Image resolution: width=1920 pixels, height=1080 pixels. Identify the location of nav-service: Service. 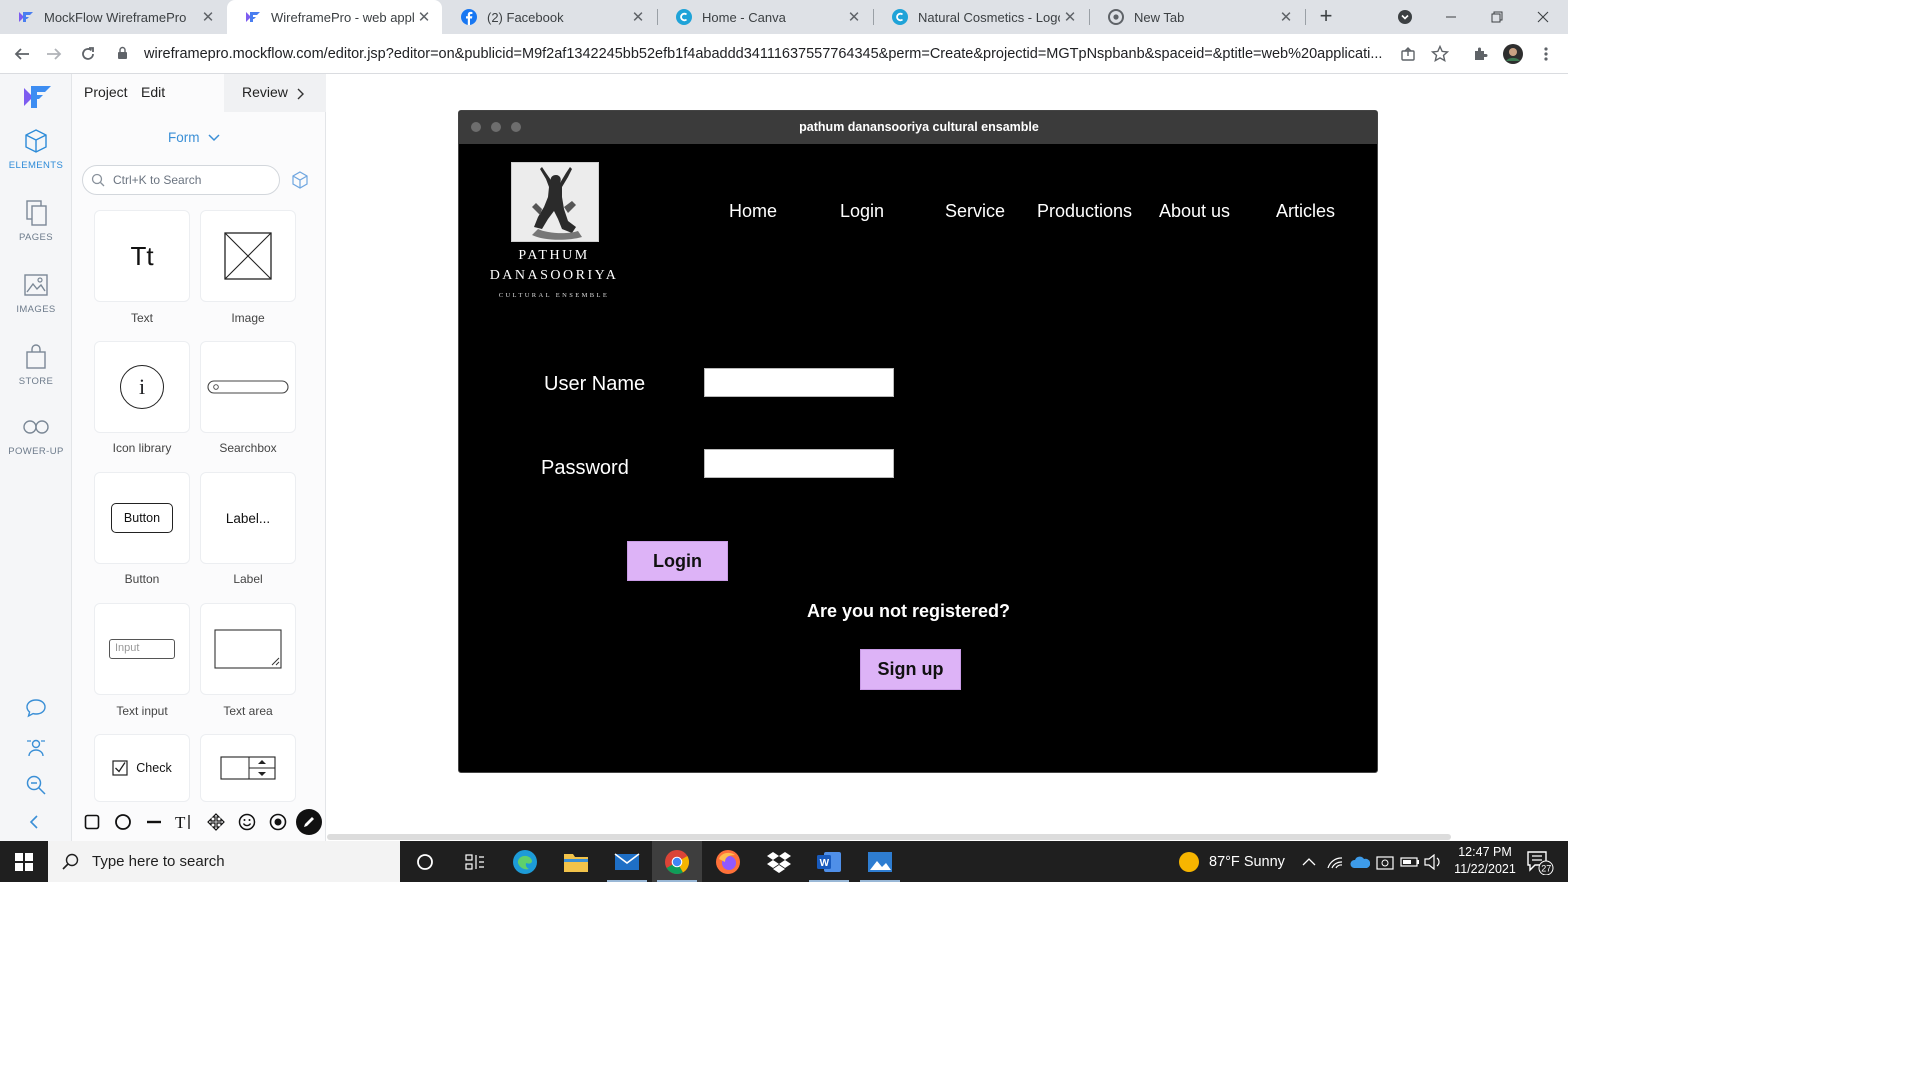
(975, 211).